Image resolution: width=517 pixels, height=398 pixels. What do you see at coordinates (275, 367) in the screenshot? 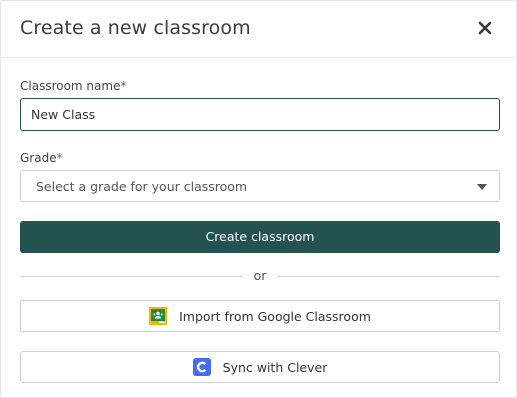
I see `sync-clever-label: Sync with Clever` at bounding box center [275, 367].